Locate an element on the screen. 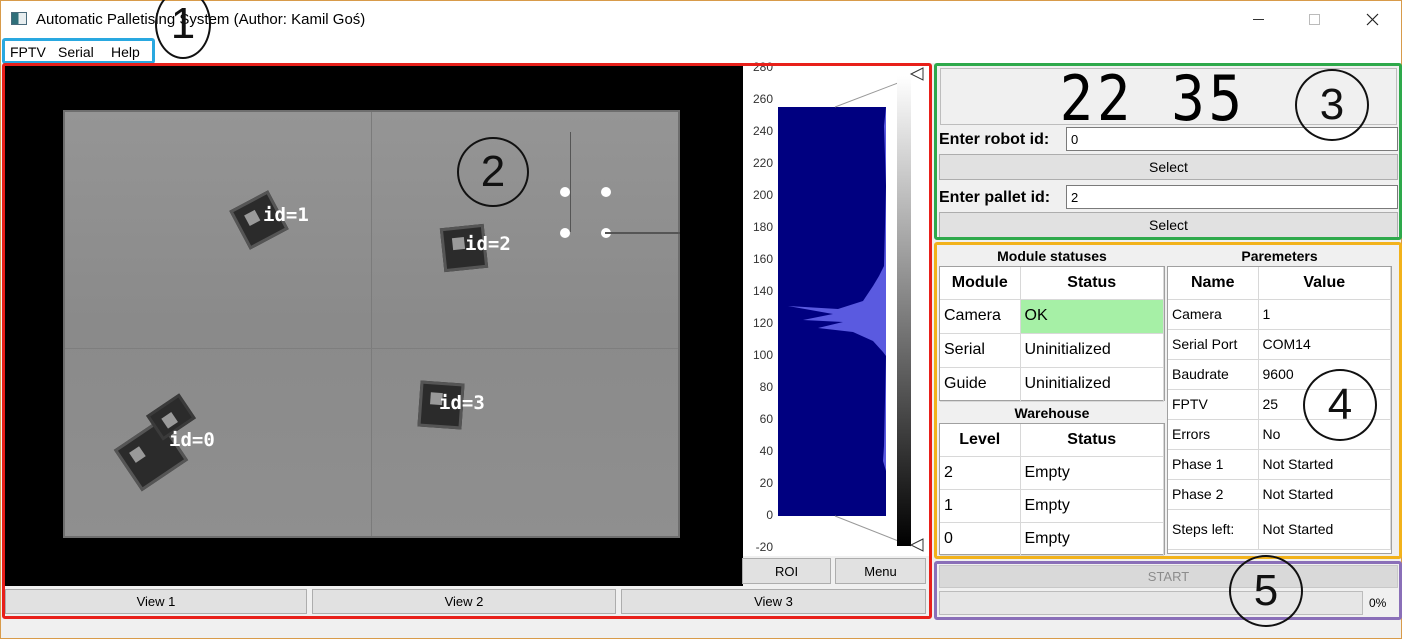 This screenshot has height=639, width=1402. parameter-name: Errors is located at coordinates (1213, 434).